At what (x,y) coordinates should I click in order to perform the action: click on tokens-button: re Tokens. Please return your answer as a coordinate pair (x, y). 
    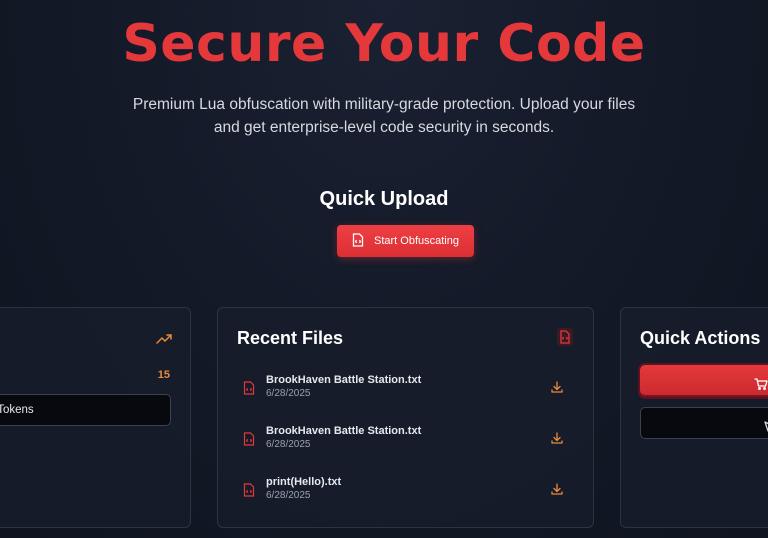
    Looking at the image, I should click on (85, 410).